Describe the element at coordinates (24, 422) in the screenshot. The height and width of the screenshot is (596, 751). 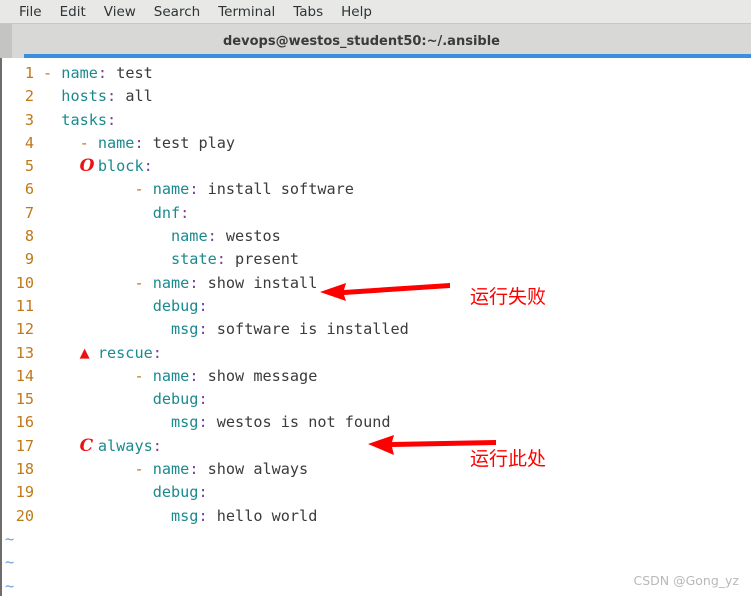
I see `line-number: 16` at that location.